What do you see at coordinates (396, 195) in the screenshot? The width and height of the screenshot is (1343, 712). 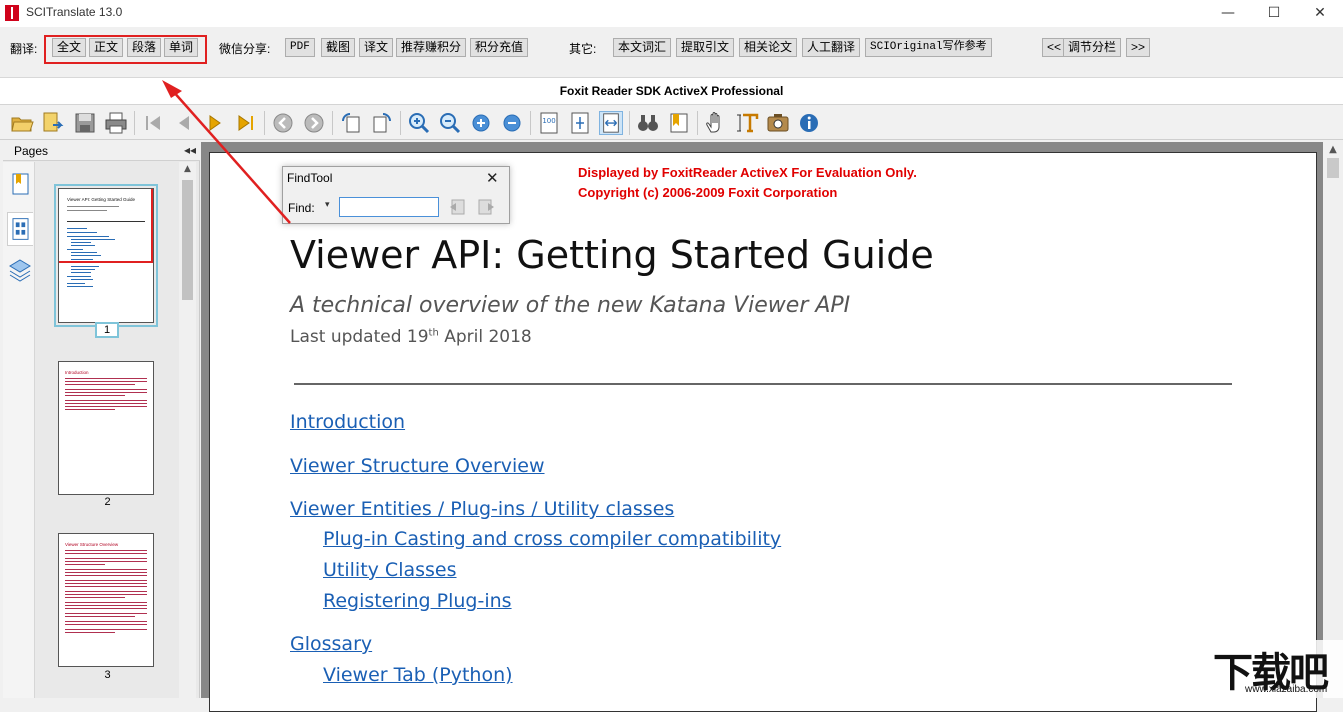 I see `find-tool-dialog: FindTool ✕ Find: ▾` at bounding box center [396, 195].